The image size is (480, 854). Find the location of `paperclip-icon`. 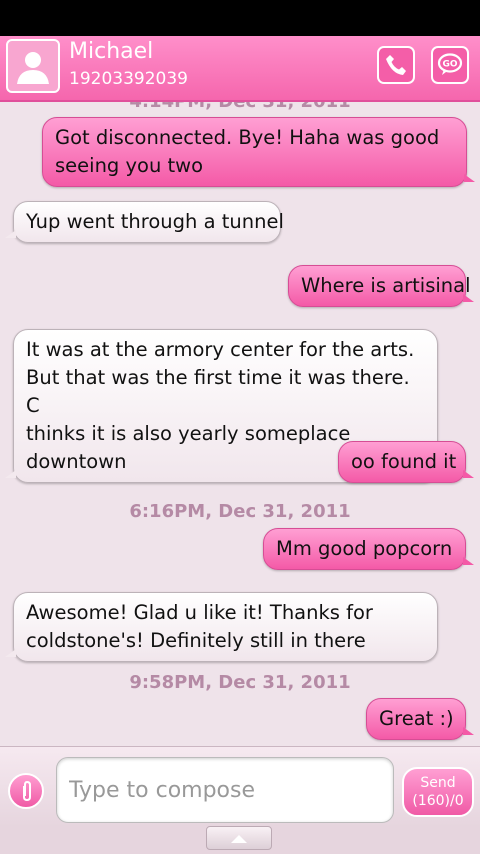

paperclip-icon is located at coordinates (27, 791).